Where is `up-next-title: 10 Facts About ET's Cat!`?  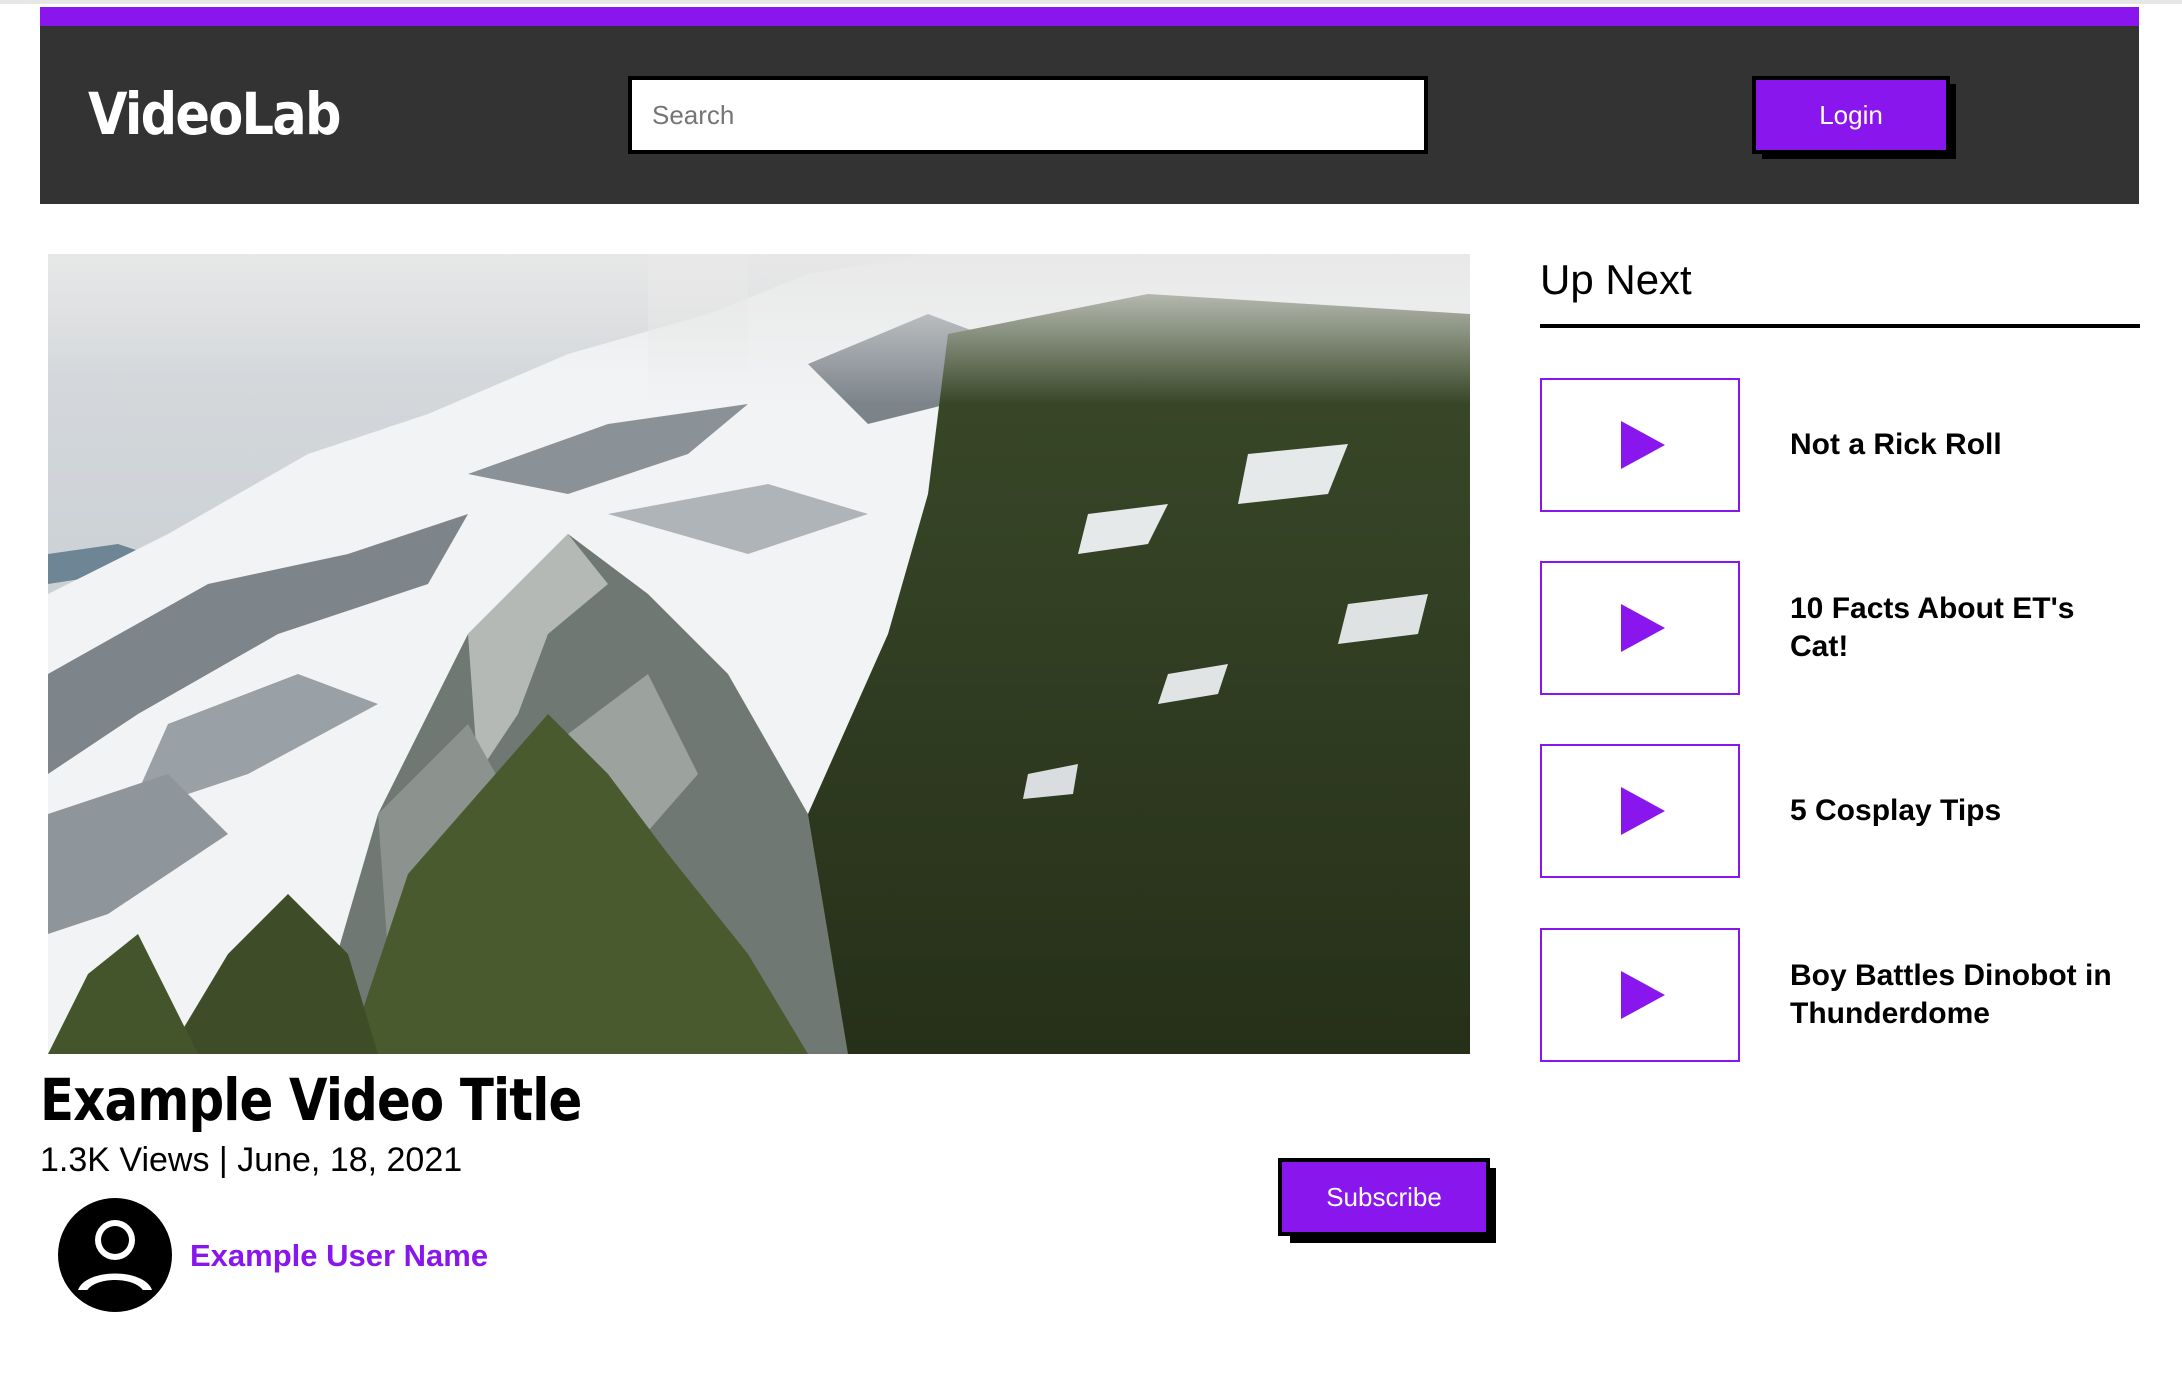
up-next-title: 10 Facts About ET's Cat! is located at coordinates (1965, 628).